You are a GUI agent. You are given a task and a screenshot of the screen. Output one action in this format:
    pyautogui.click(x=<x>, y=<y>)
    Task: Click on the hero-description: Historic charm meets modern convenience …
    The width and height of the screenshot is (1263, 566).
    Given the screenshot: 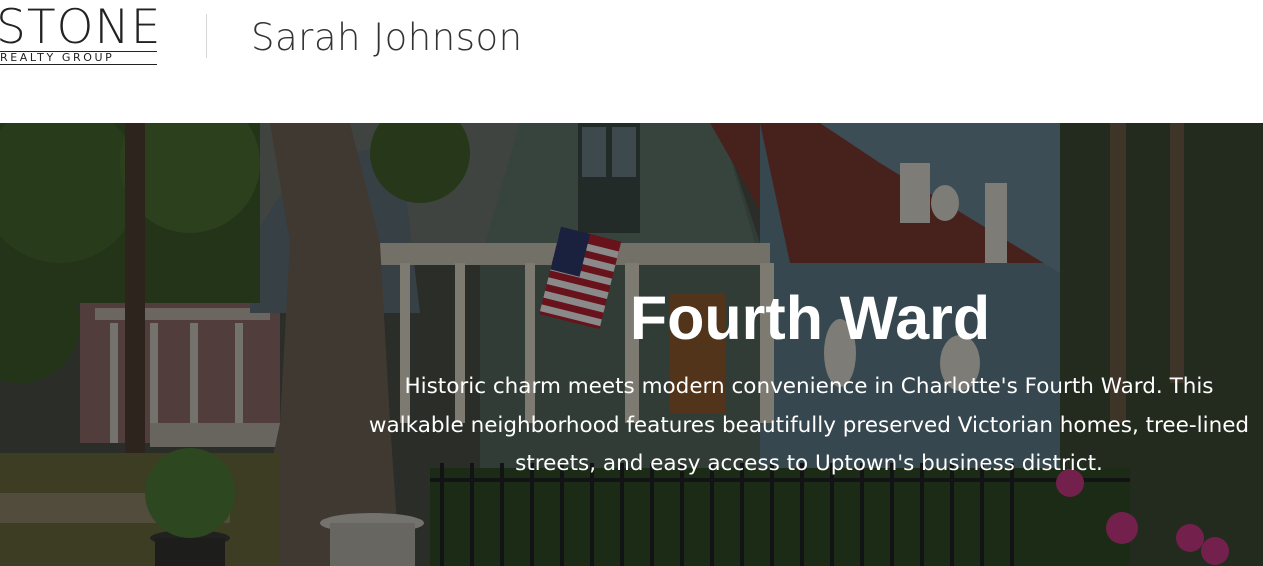 What is the action you would take?
    pyautogui.click(x=809, y=425)
    